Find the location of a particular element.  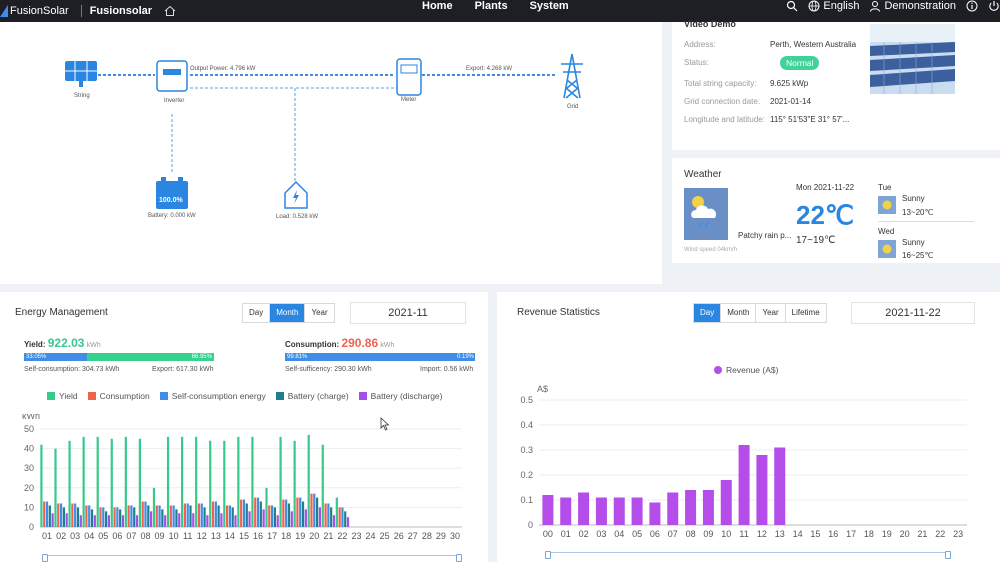

legend-label: Battery (discharge) is located at coordinates (406, 396).